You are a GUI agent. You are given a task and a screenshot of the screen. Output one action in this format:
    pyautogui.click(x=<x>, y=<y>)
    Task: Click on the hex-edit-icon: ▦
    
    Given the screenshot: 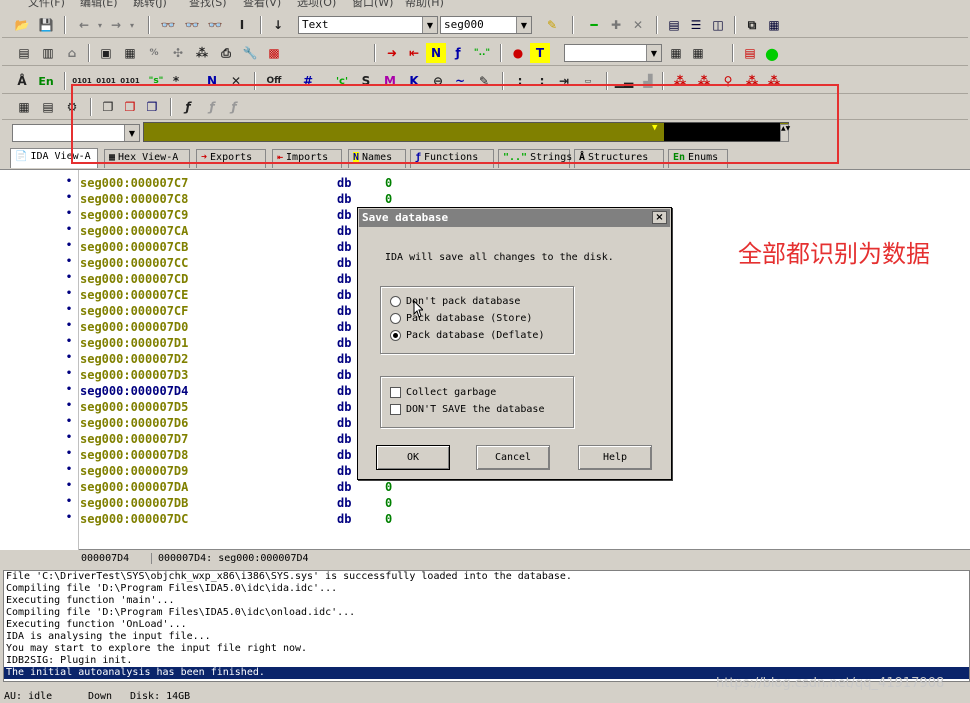 What is the action you would take?
    pyautogui.click(x=676, y=53)
    